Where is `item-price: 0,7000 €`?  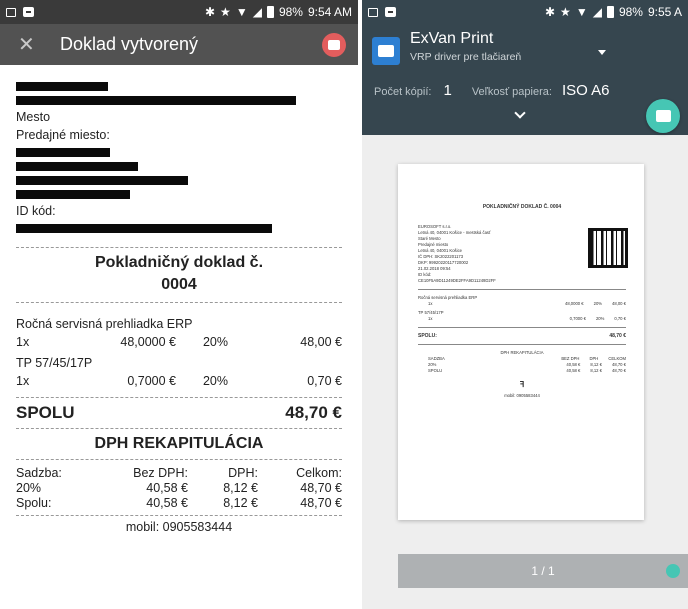
item-price: 0,7000 € is located at coordinates (151, 381).